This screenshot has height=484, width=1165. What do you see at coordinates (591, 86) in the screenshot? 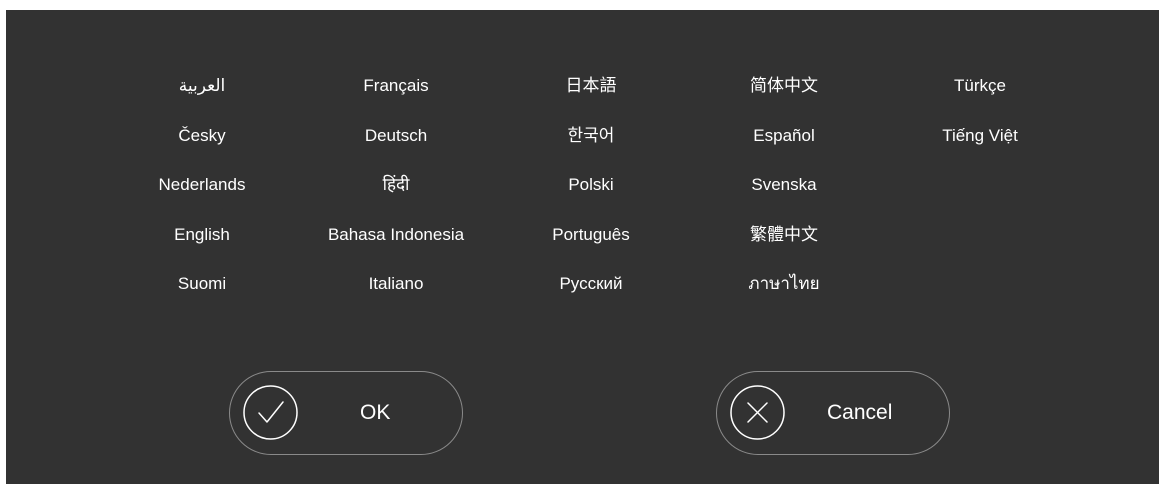
I see `language-option-japanese: 日本語` at bounding box center [591, 86].